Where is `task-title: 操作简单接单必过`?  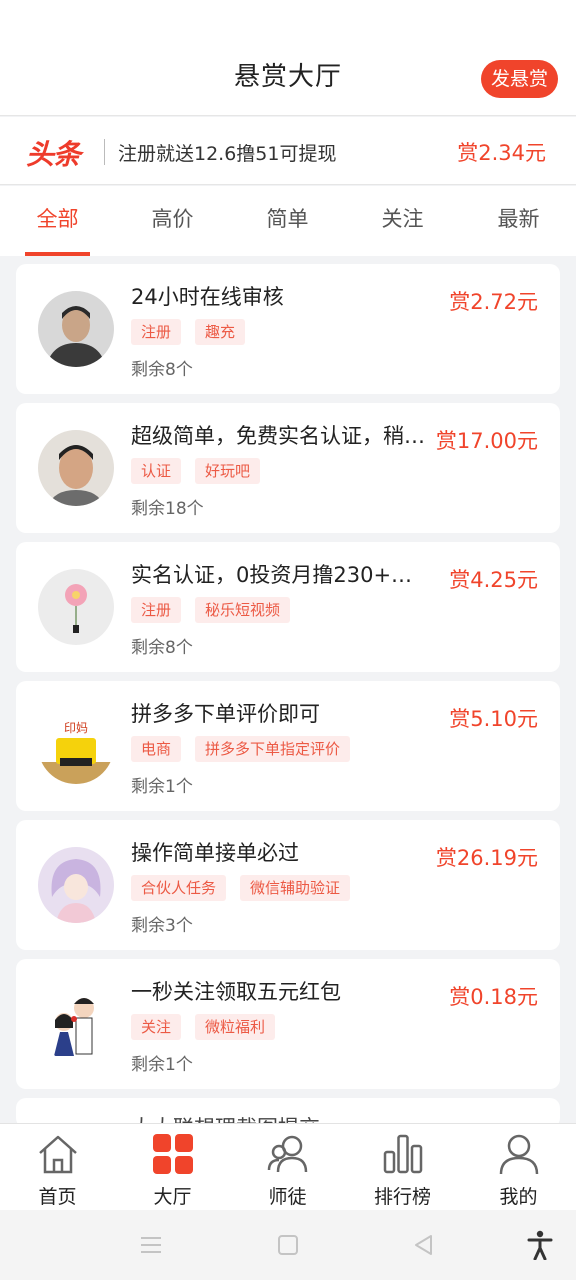 task-title: 操作简单接单必过 is located at coordinates (215, 853).